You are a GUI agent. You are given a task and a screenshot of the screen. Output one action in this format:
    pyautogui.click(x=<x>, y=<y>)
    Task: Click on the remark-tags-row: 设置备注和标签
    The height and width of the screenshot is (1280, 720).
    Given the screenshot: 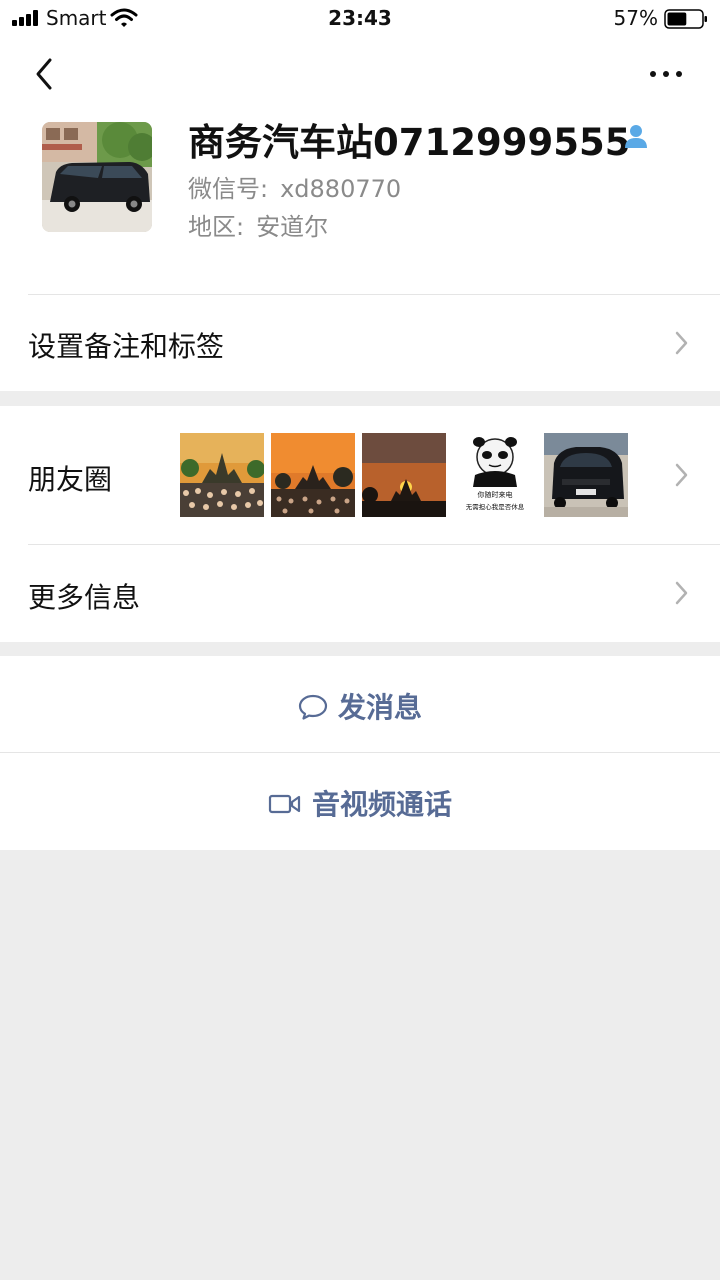 What is the action you would take?
    pyautogui.click(x=360, y=343)
    